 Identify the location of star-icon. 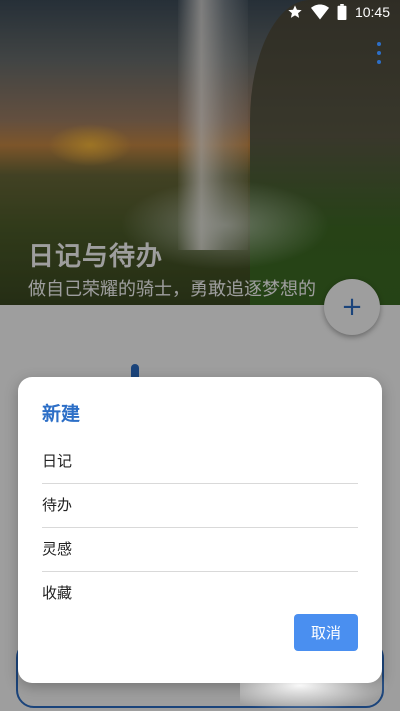
(295, 12).